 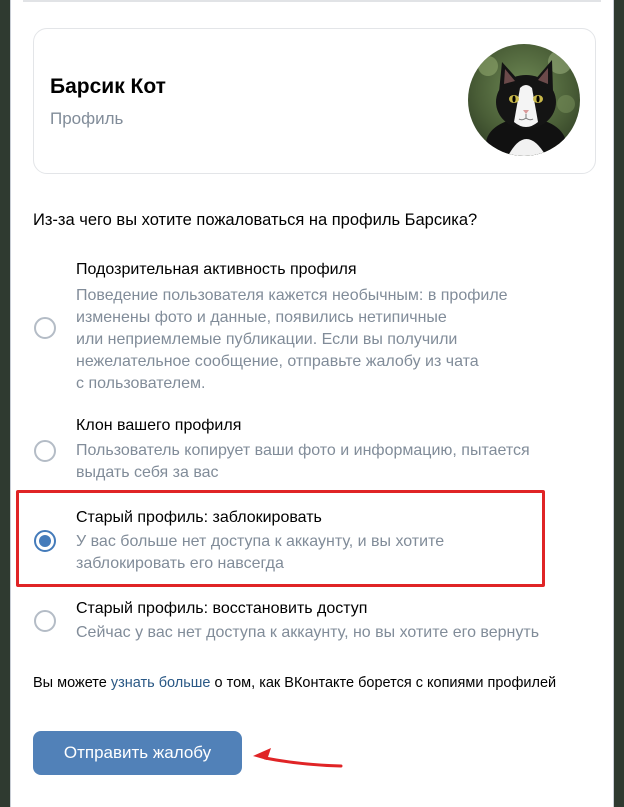 I want to click on submit-report-button: Отправить жалобу, so click(x=137, y=753).